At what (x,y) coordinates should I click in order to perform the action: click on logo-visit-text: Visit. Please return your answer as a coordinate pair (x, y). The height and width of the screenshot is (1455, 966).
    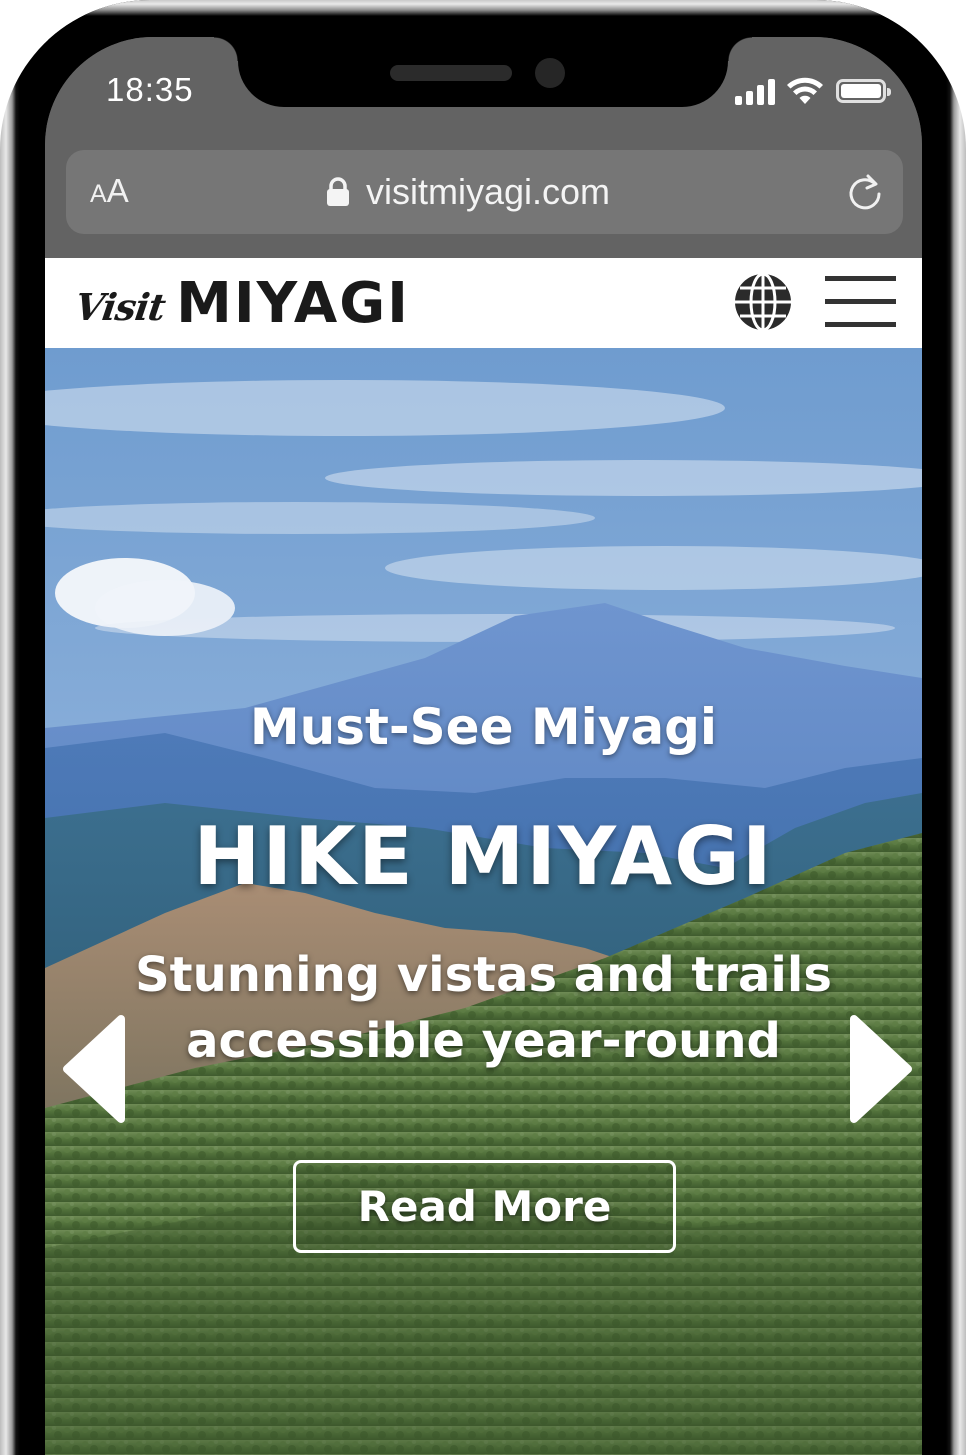
    Looking at the image, I should click on (120, 307).